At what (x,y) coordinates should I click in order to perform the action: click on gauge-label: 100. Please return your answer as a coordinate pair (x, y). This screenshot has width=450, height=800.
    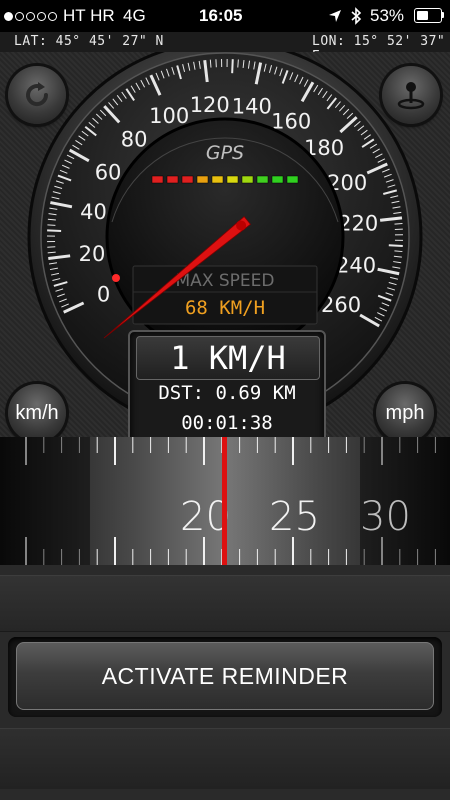
    Looking at the image, I should click on (169, 116).